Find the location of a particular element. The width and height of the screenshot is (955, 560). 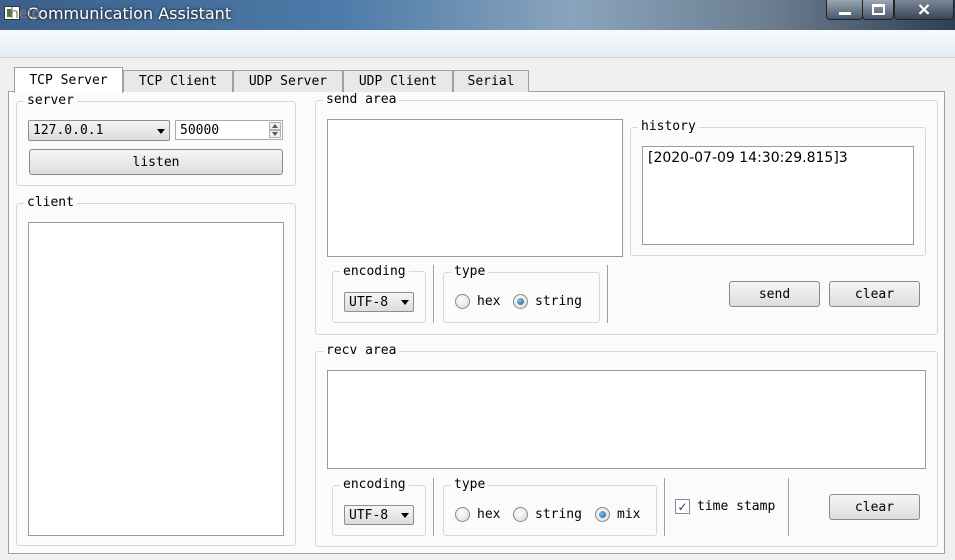

menu-help: help is located at coordinates (25, 14).